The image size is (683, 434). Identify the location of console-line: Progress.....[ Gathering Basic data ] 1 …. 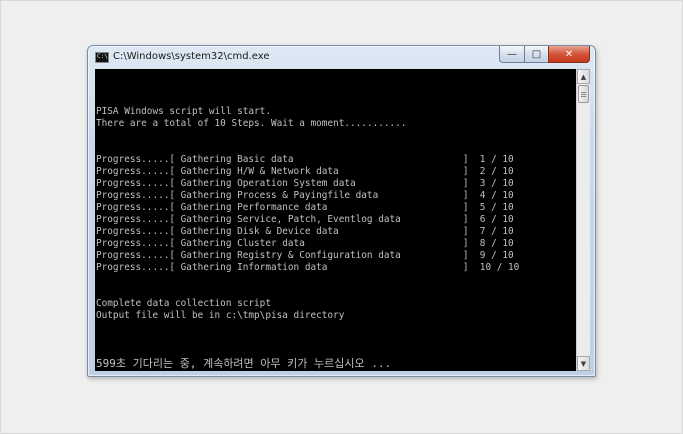
(305, 159).